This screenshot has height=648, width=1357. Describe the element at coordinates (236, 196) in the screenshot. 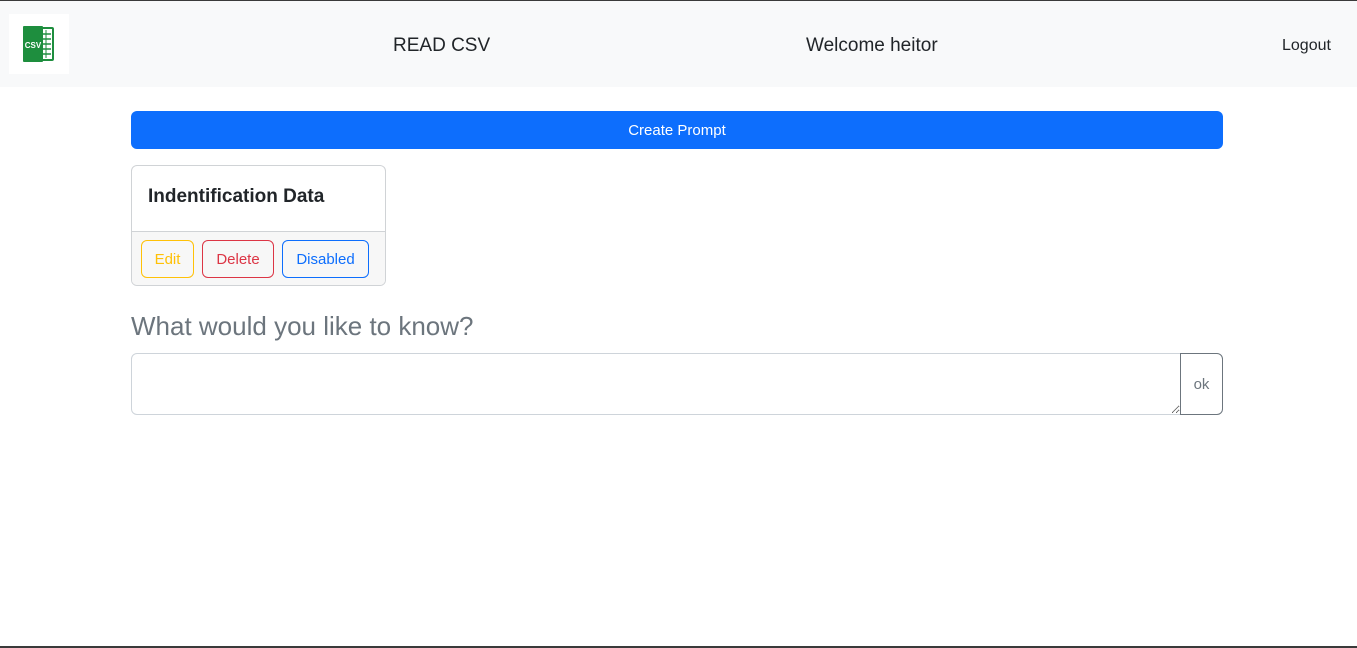

I see `prompt-card-title: Indentification Data` at that location.